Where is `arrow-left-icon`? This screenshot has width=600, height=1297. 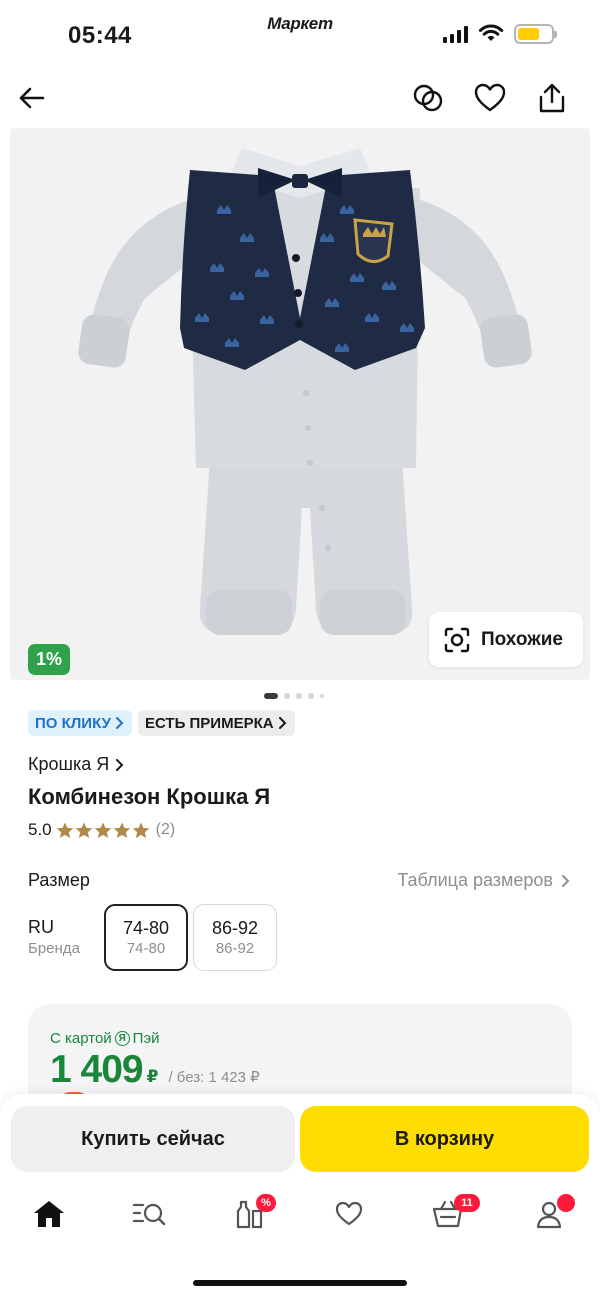 arrow-left-icon is located at coordinates (32, 98).